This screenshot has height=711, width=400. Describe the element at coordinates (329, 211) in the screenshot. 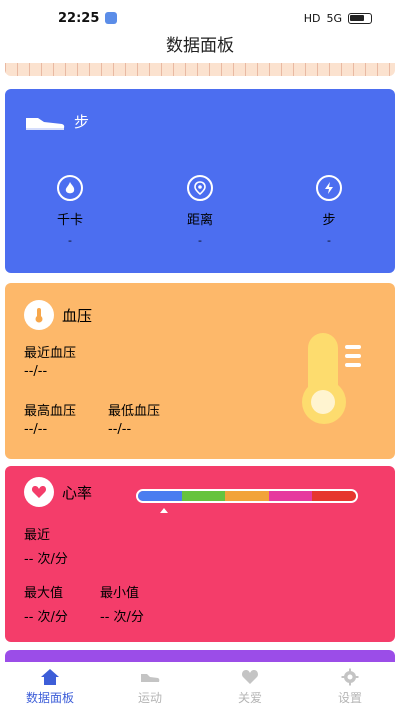

I see `step-count-stat: 步 -` at that location.